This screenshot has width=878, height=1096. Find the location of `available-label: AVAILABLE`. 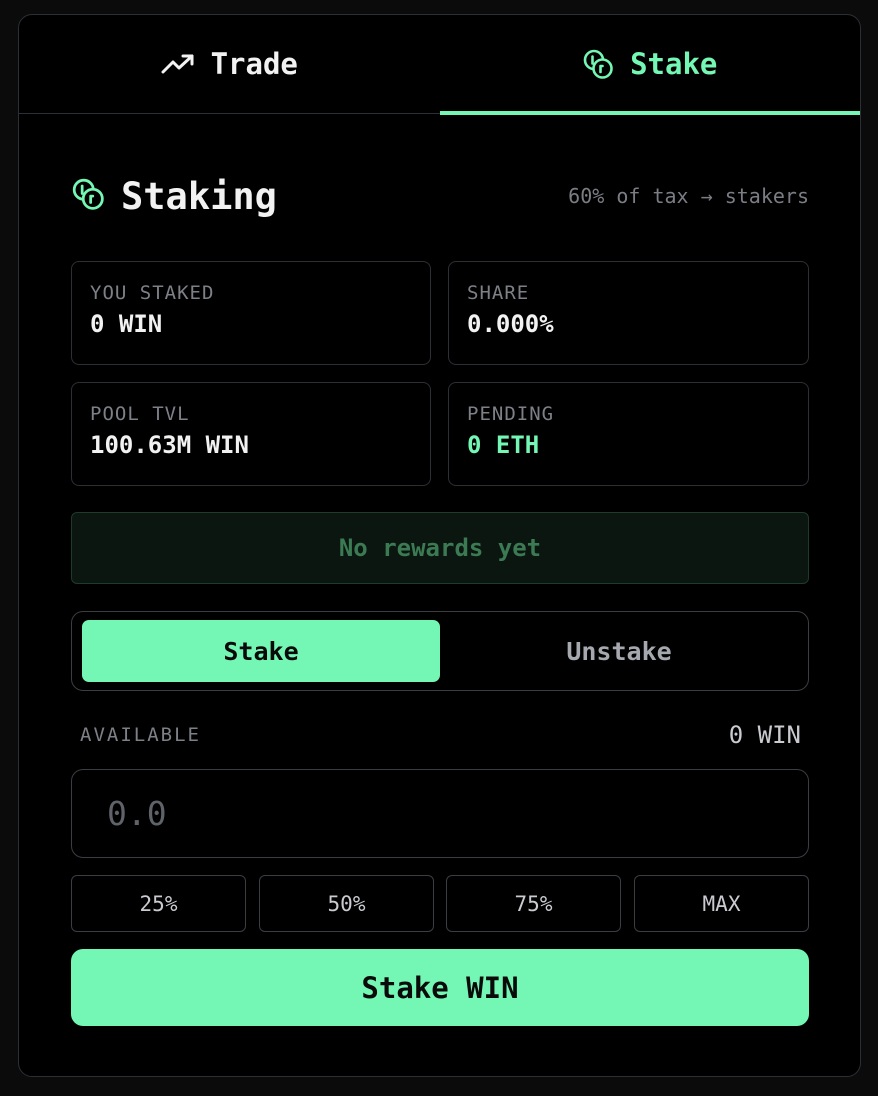

available-label: AVAILABLE is located at coordinates (140, 735).